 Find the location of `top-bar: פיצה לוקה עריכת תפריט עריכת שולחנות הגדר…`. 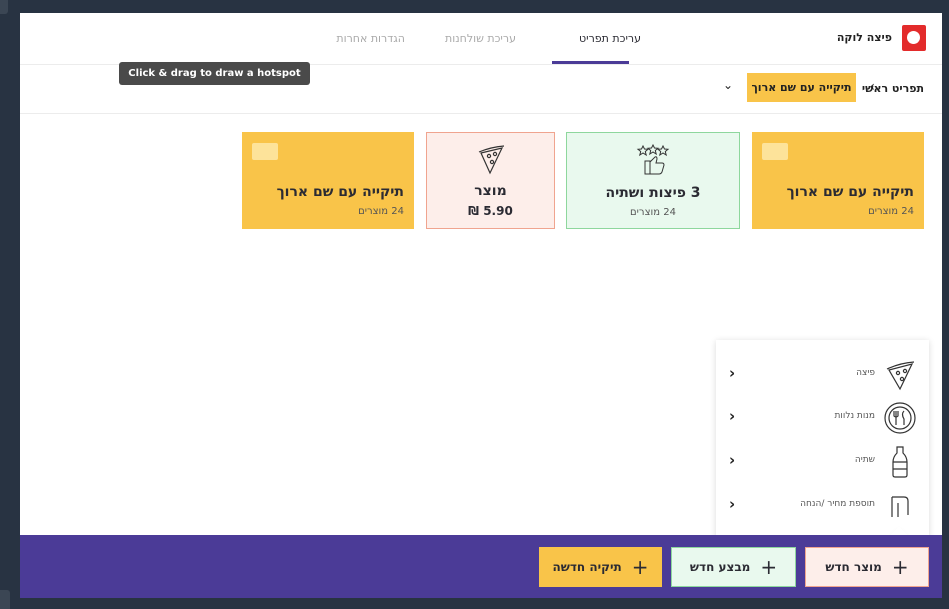

top-bar: פיצה לוקה עריכת תפריט עריכת שולחנות הגדר… is located at coordinates (481, 39).